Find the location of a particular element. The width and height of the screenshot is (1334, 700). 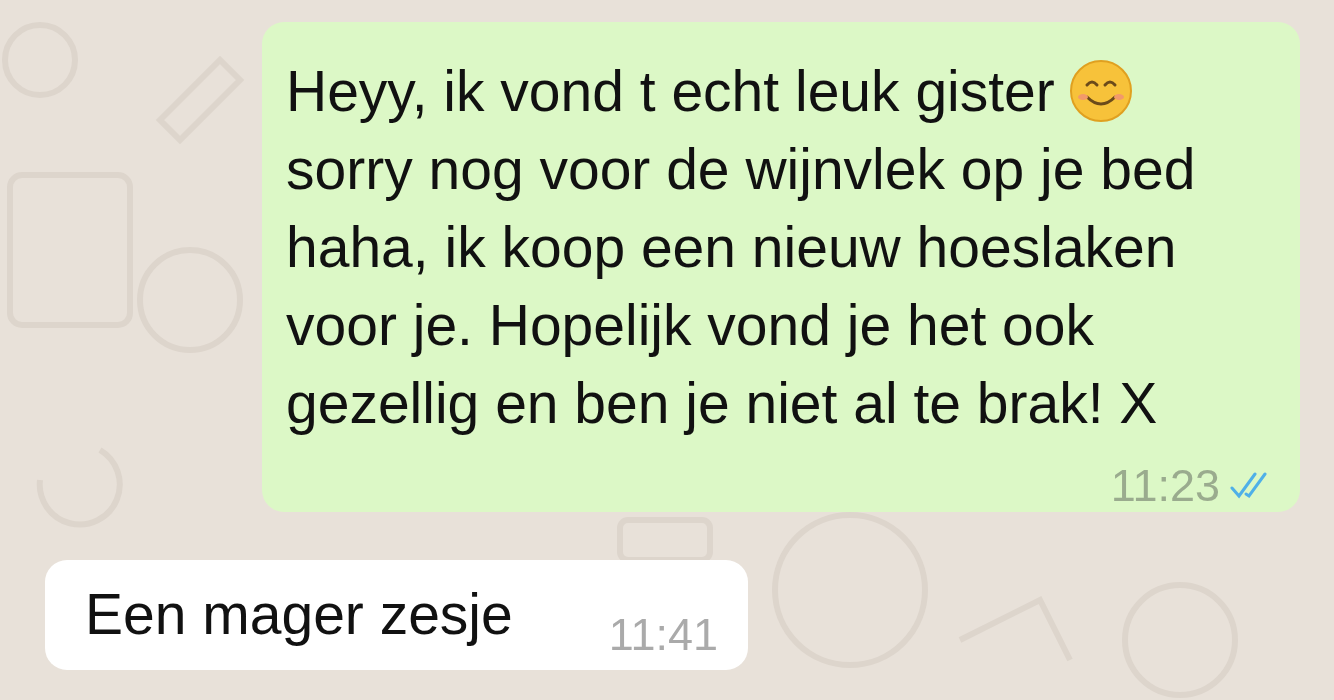

message-time: 11:41 is located at coordinates (663, 635).